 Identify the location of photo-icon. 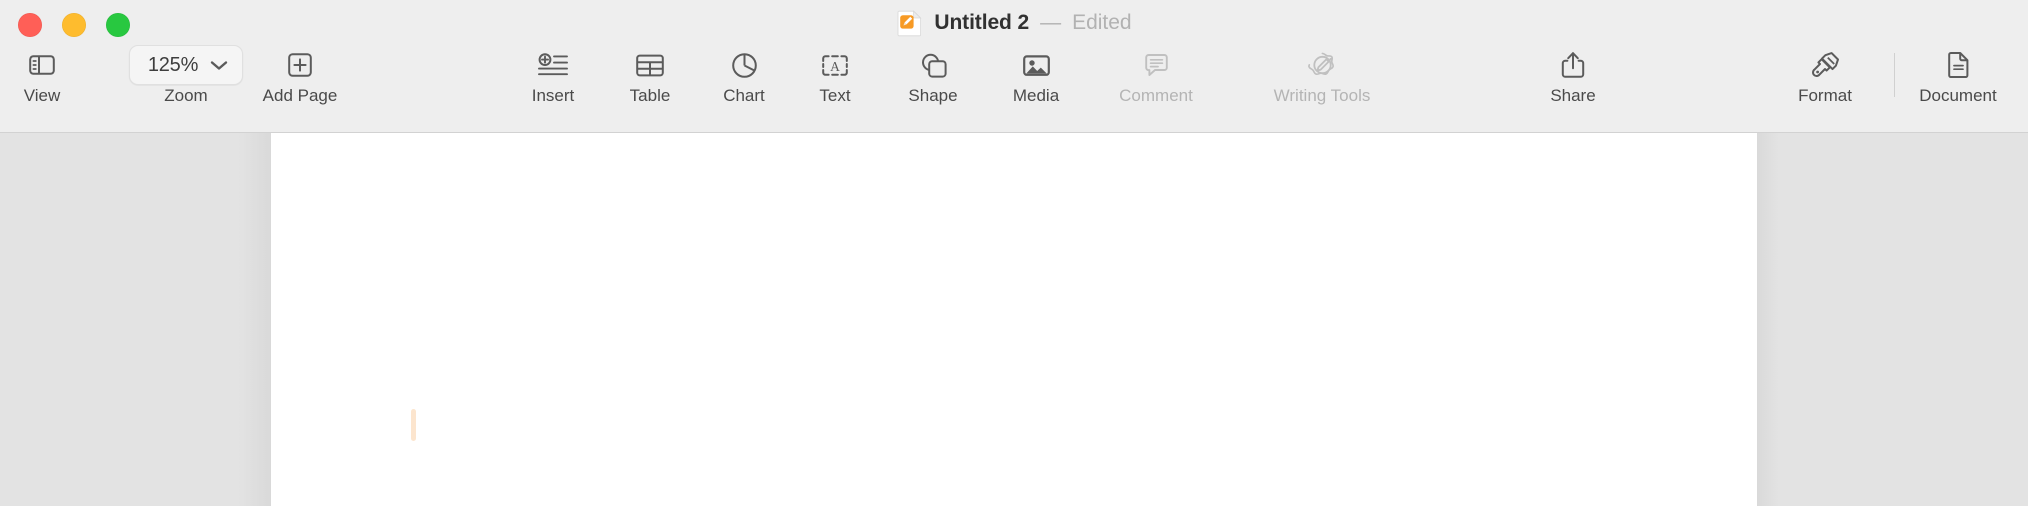
(1036, 65).